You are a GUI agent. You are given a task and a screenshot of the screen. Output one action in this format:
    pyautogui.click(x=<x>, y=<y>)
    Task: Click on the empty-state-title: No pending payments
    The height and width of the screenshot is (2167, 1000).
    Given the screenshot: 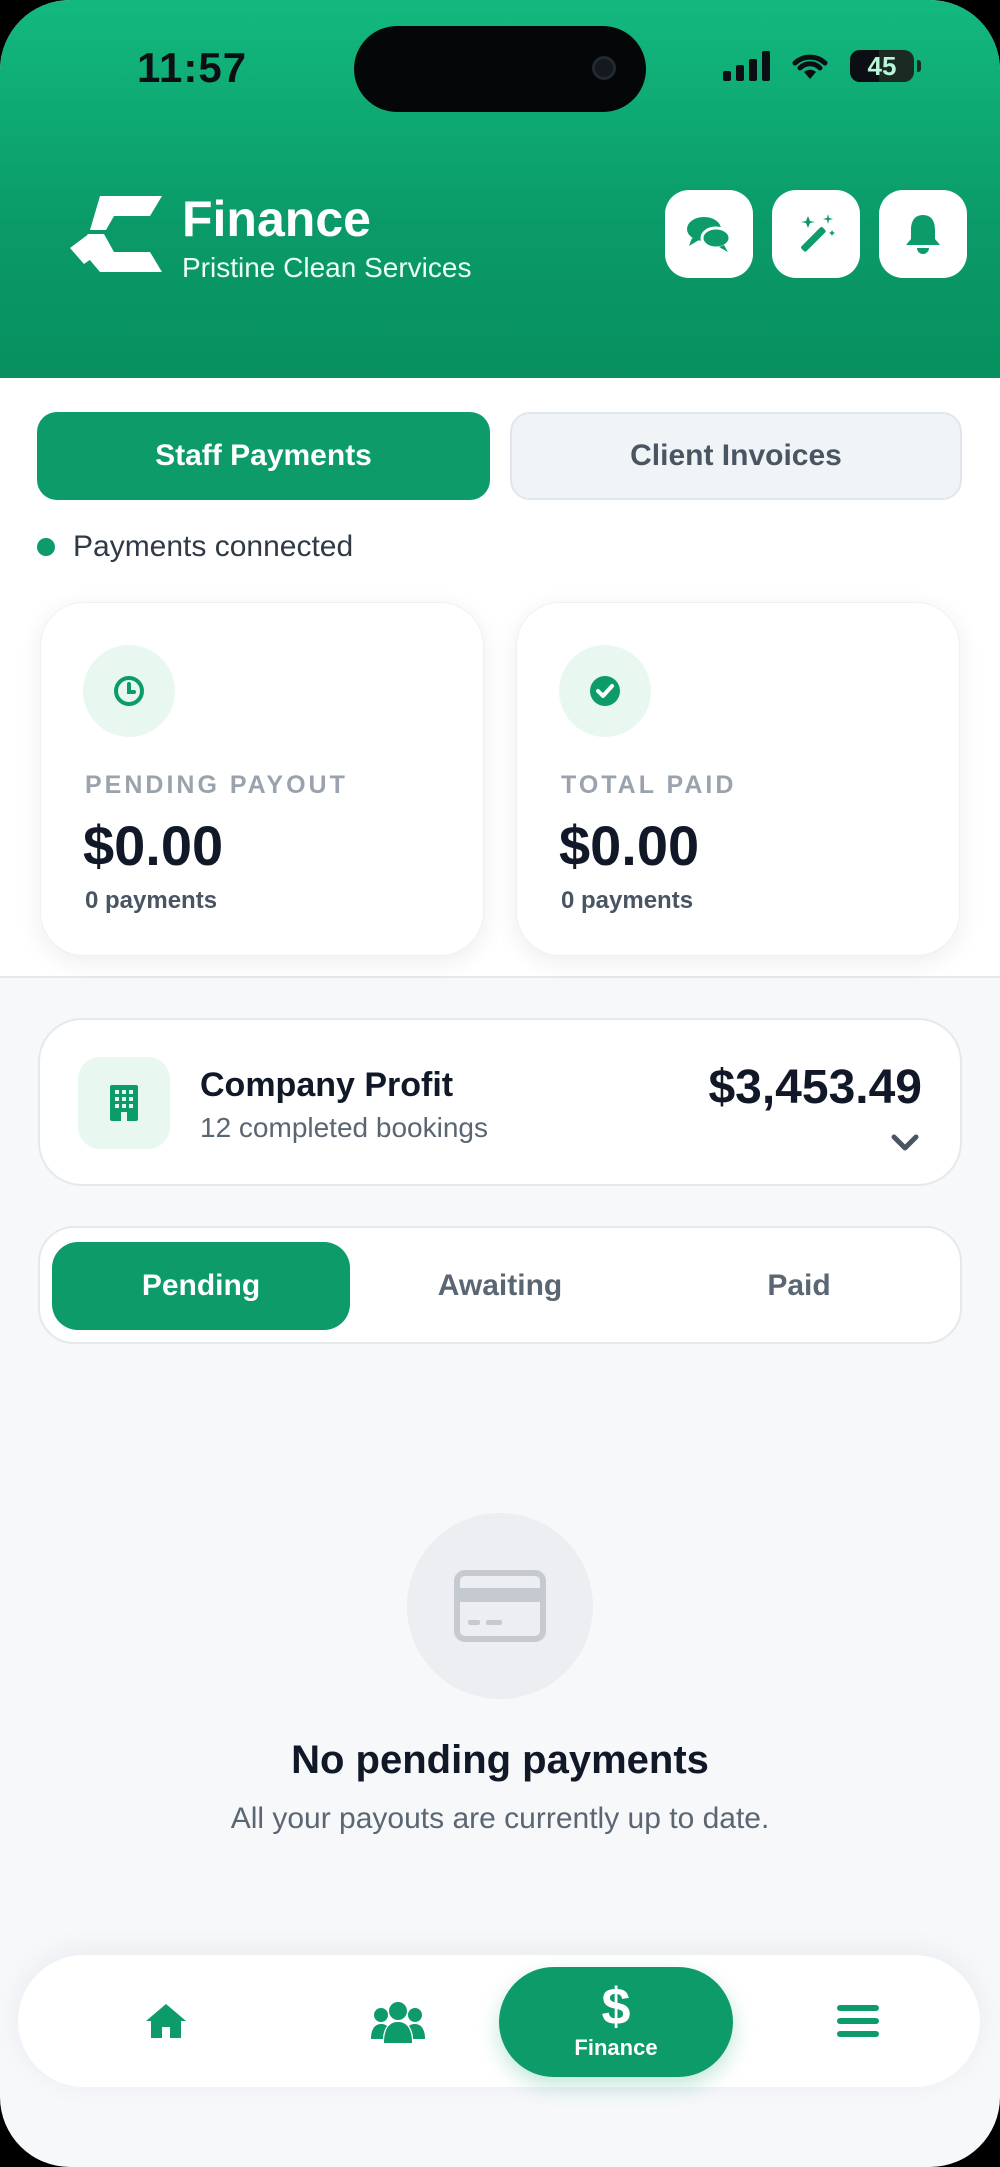 What is the action you would take?
    pyautogui.click(x=500, y=1760)
    